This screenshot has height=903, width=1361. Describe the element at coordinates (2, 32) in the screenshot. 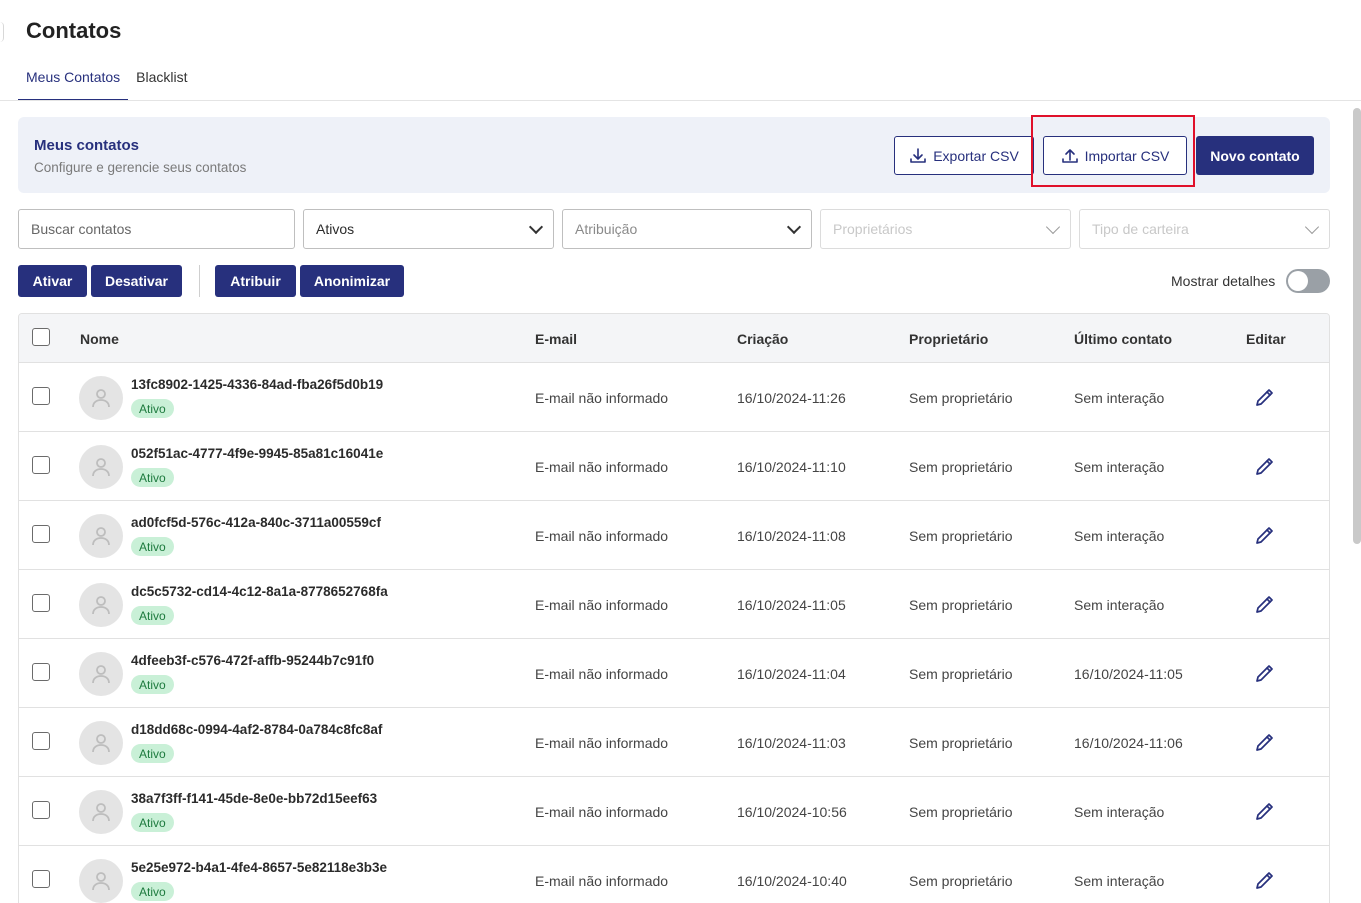

I see `collapsed-sidebar-edge` at that location.